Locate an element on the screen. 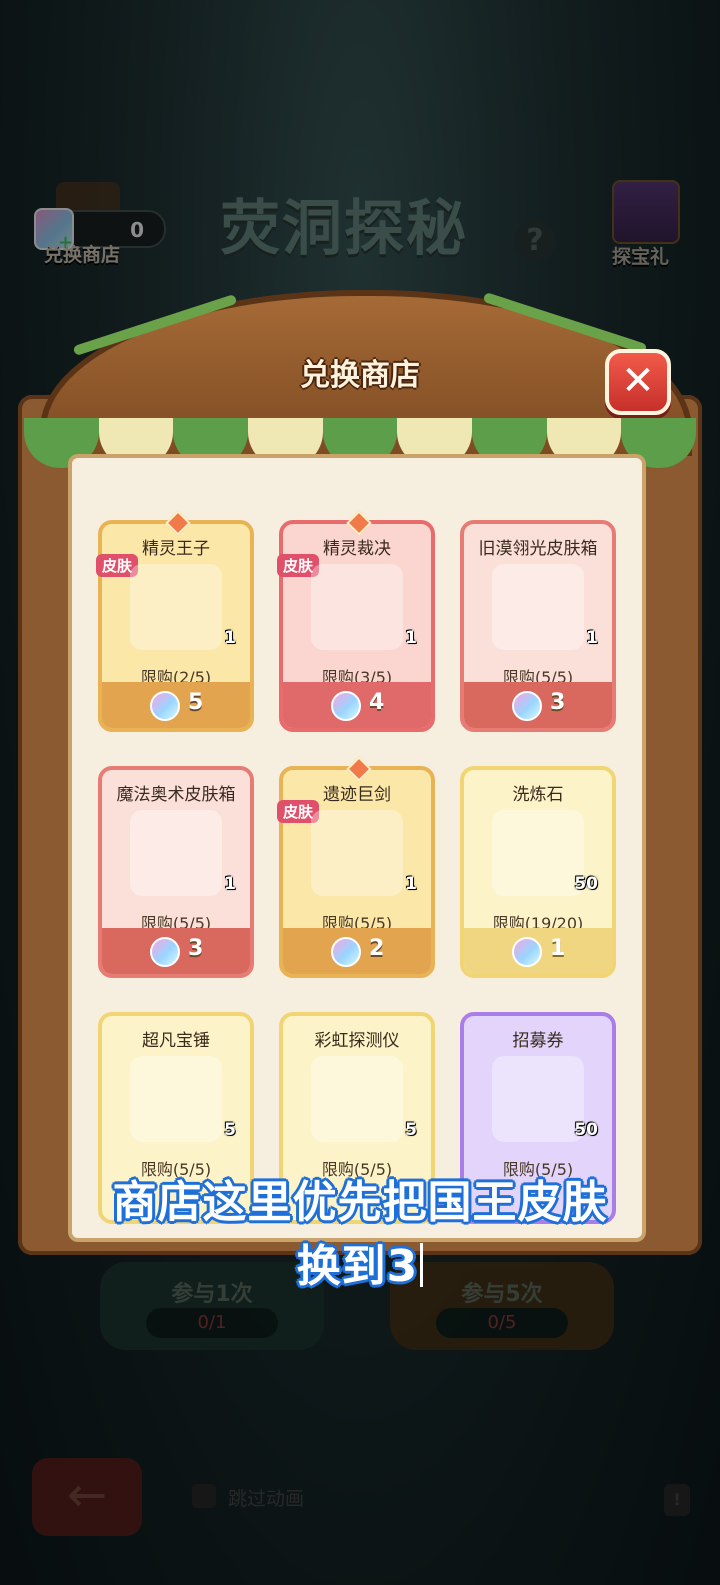 Image resolution: width=720 pixels, height=1585 pixels. price-bar: 4 is located at coordinates (357, 705).